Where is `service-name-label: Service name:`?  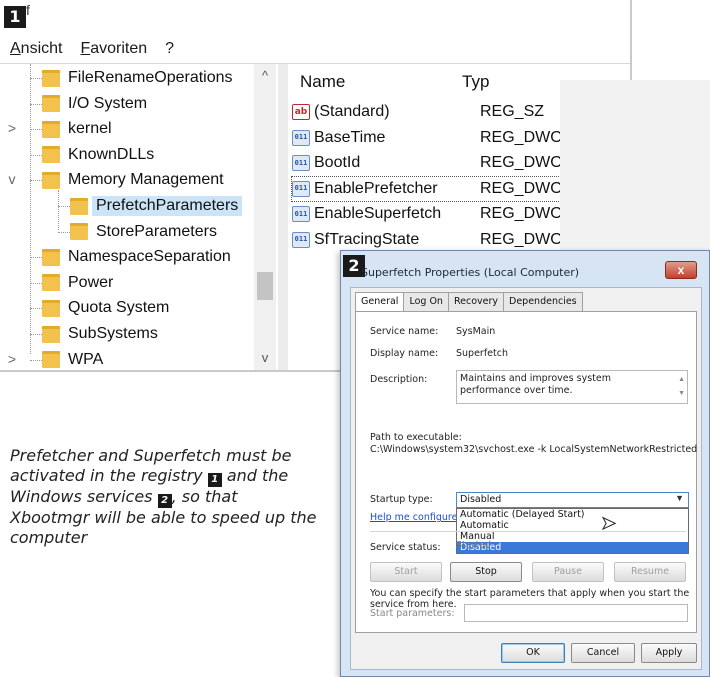
service-name-label: Service name: is located at coordinates (404, 331).